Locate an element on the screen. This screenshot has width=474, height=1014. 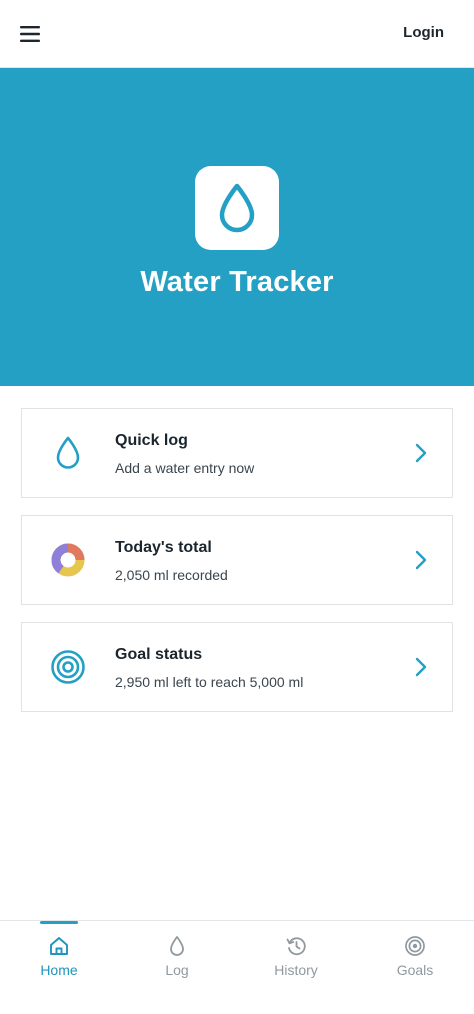
nav-label: Home is located at coordinates (59, 970).